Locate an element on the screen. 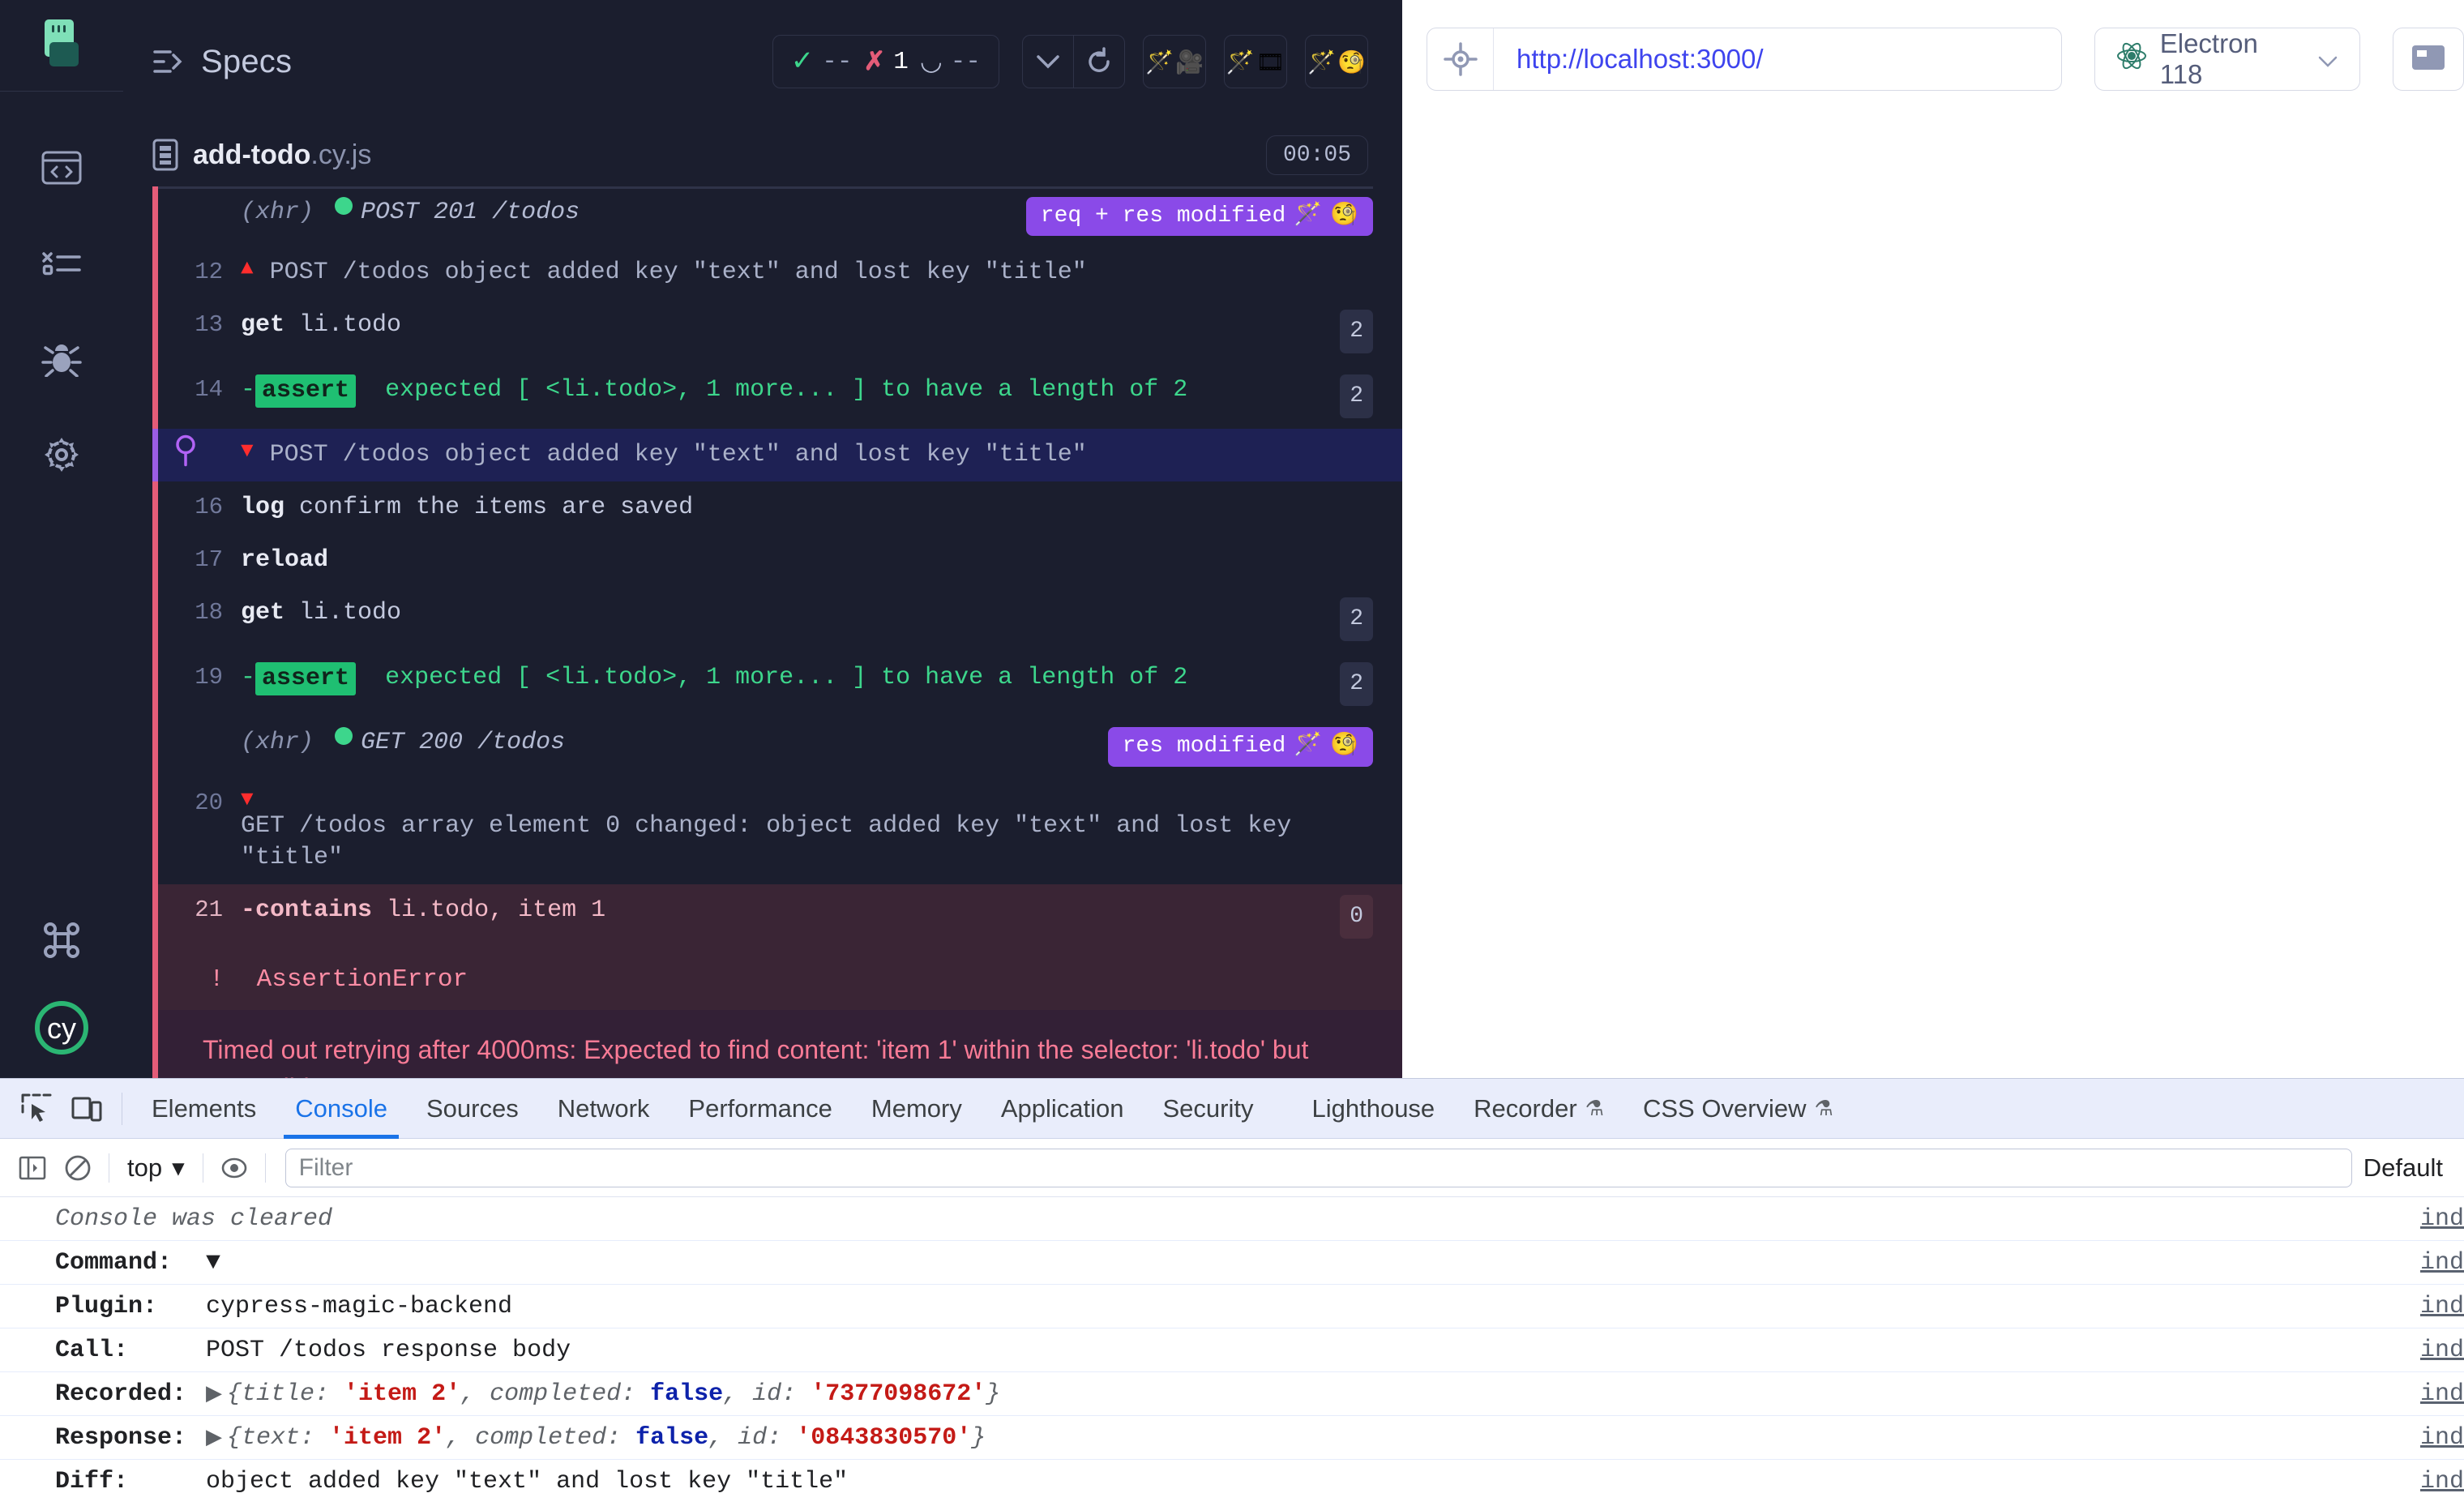 Image resolution: width=2464 pixels, height=1506 pixels. settings-gear-icon is located at coordinates (62, 454).